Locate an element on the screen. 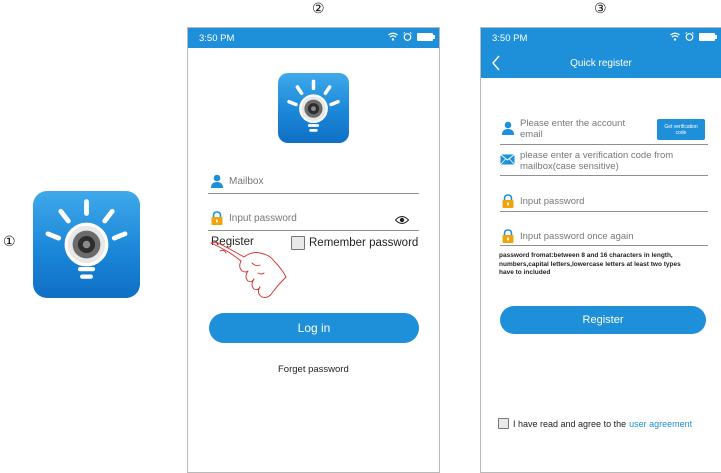 The image size is (721, 473). verify-button-line2: code is located at coordinates (681, 132).